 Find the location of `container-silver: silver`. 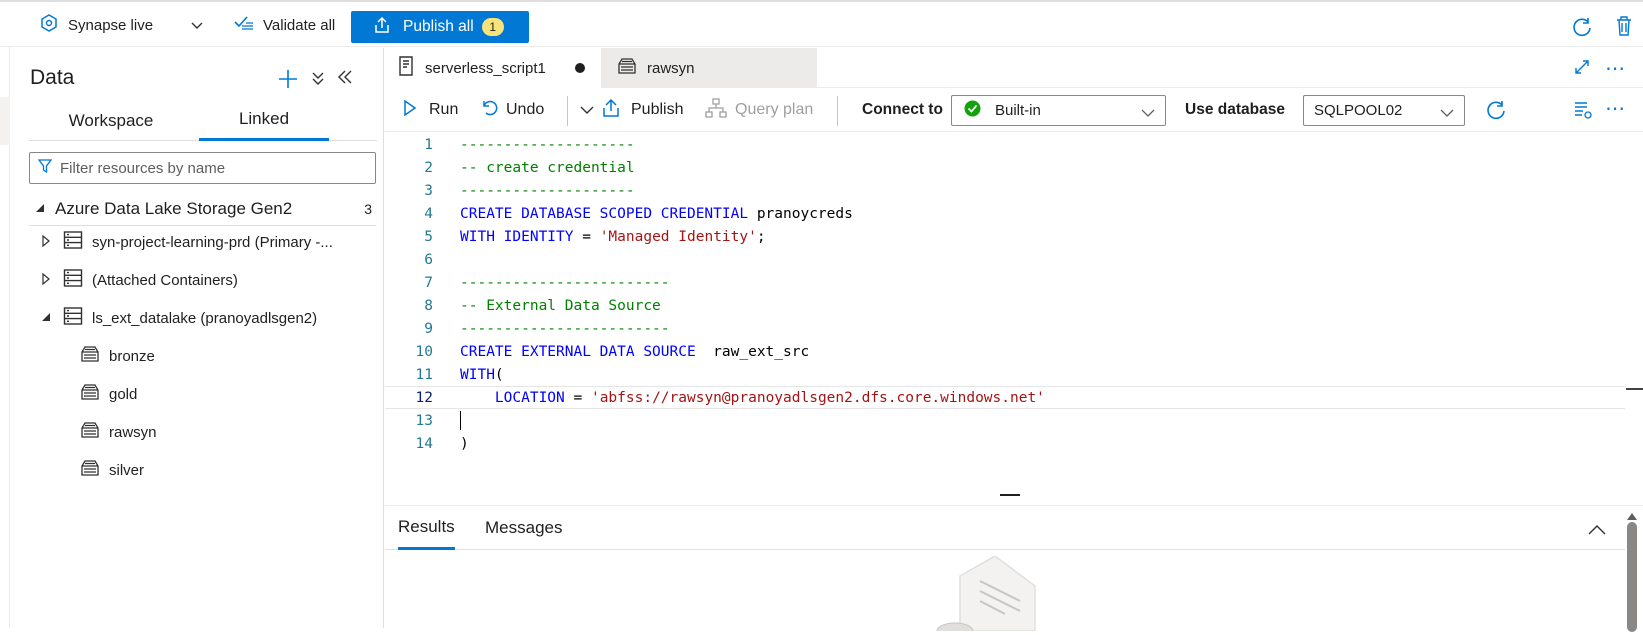

container-silver: silver is located at coordinates (112, 470).